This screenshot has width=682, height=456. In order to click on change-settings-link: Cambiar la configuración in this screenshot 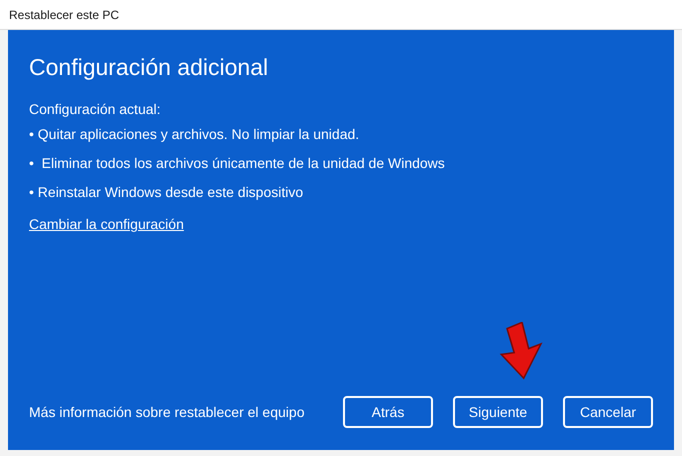, I will do `click(106, 224)`.